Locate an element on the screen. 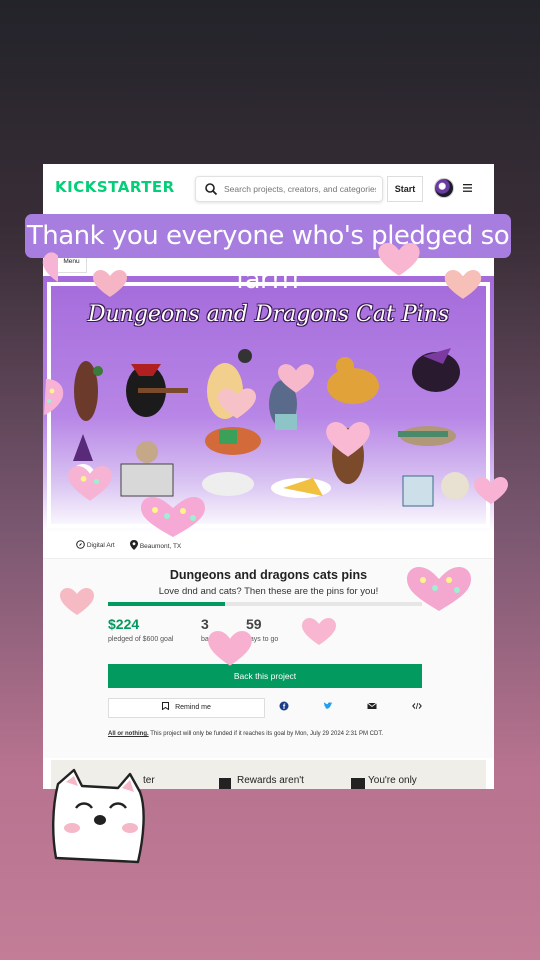  category-link: Digital Art is located at coordinates (95, 544).